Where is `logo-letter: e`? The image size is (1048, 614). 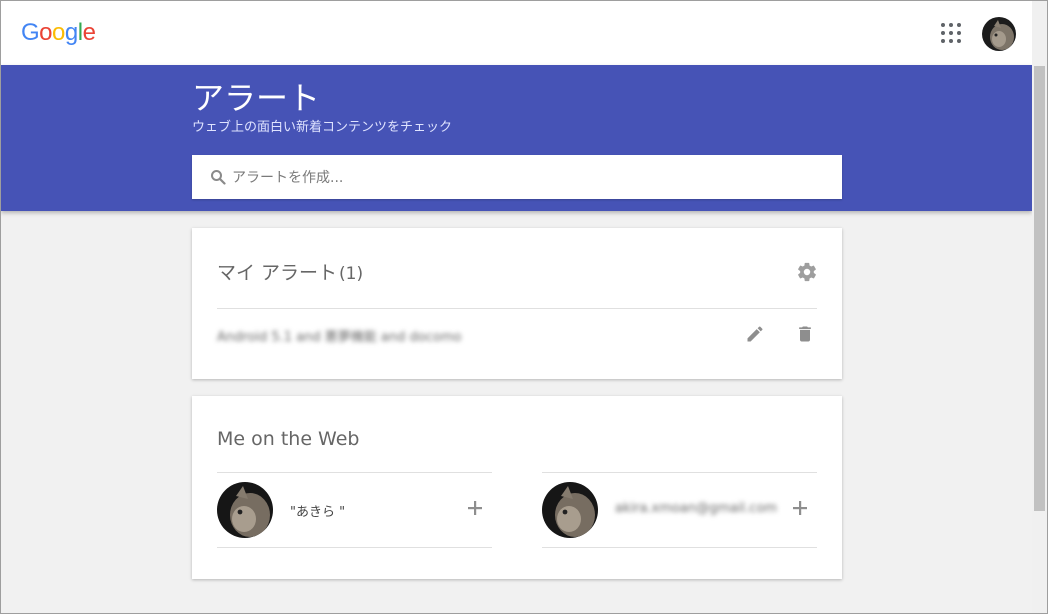 logo-letter: e is located at coordinates (89, 32).